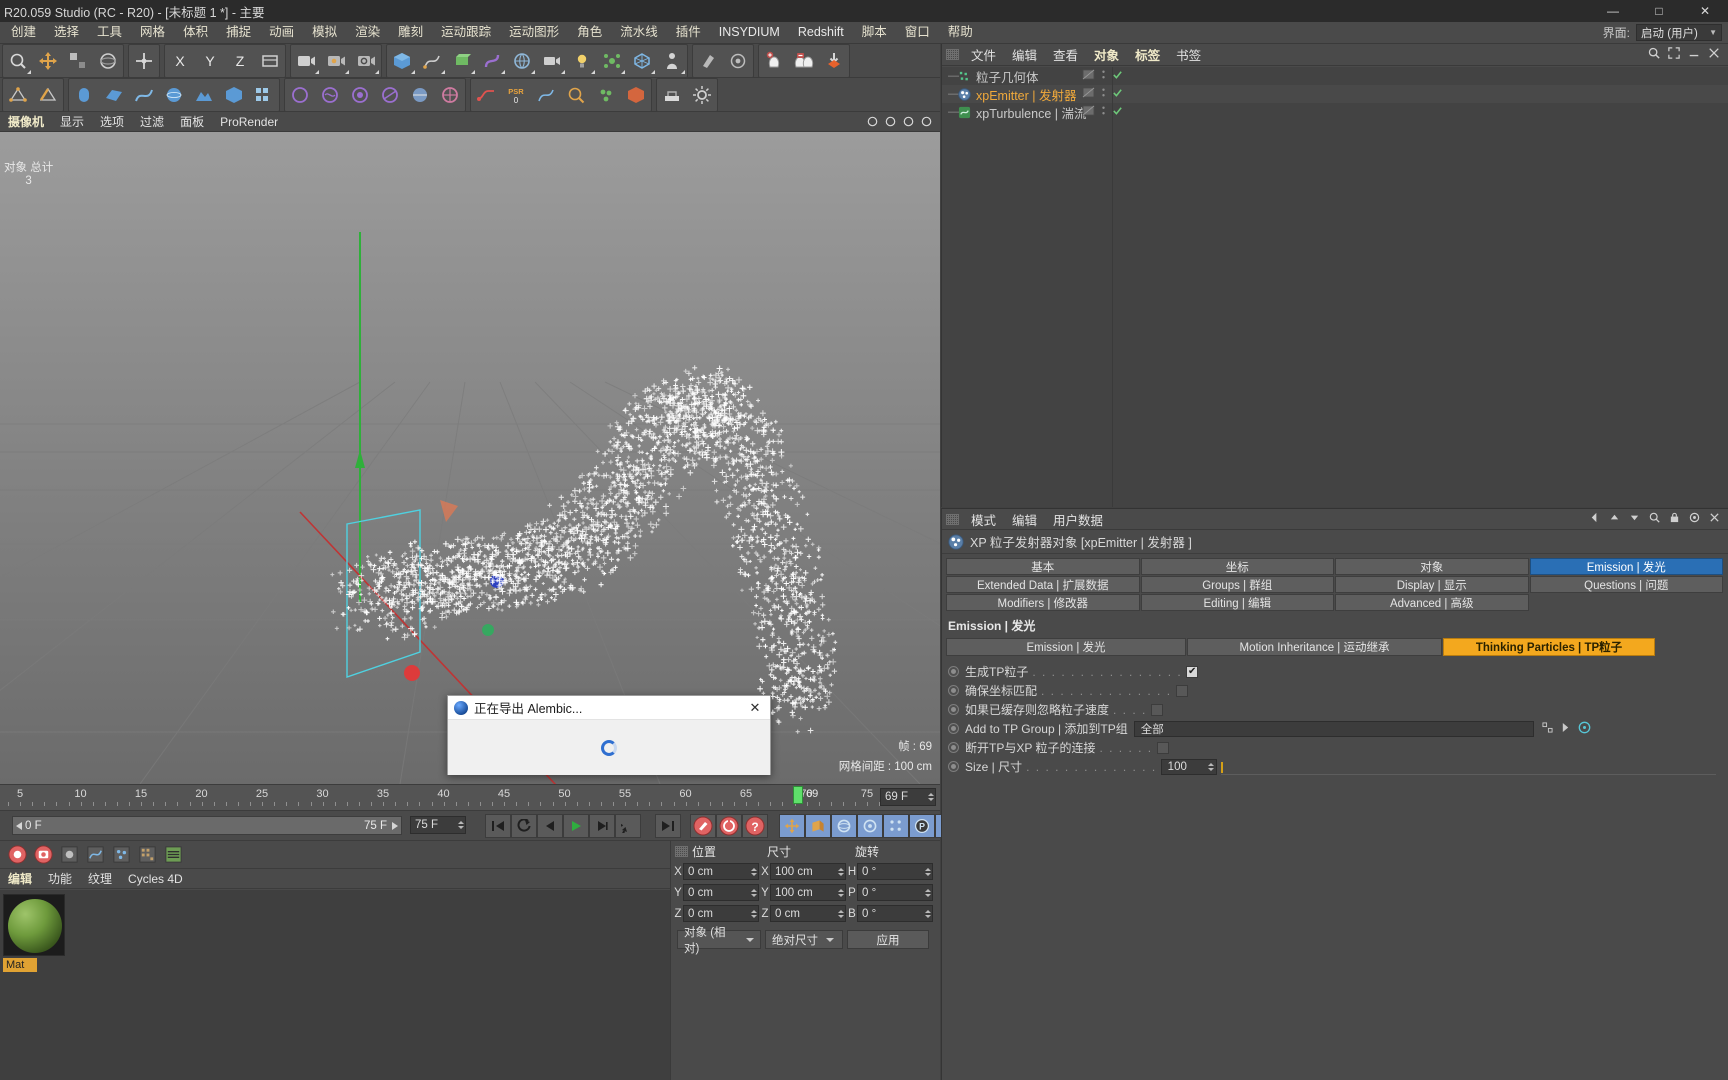 This screenshot has width=1728, height=1080. What do you see at coordinates (1432, 566) in the screenshot?
I see `attribute-tab-对象: 对象` at bounding box center [1432, 566].